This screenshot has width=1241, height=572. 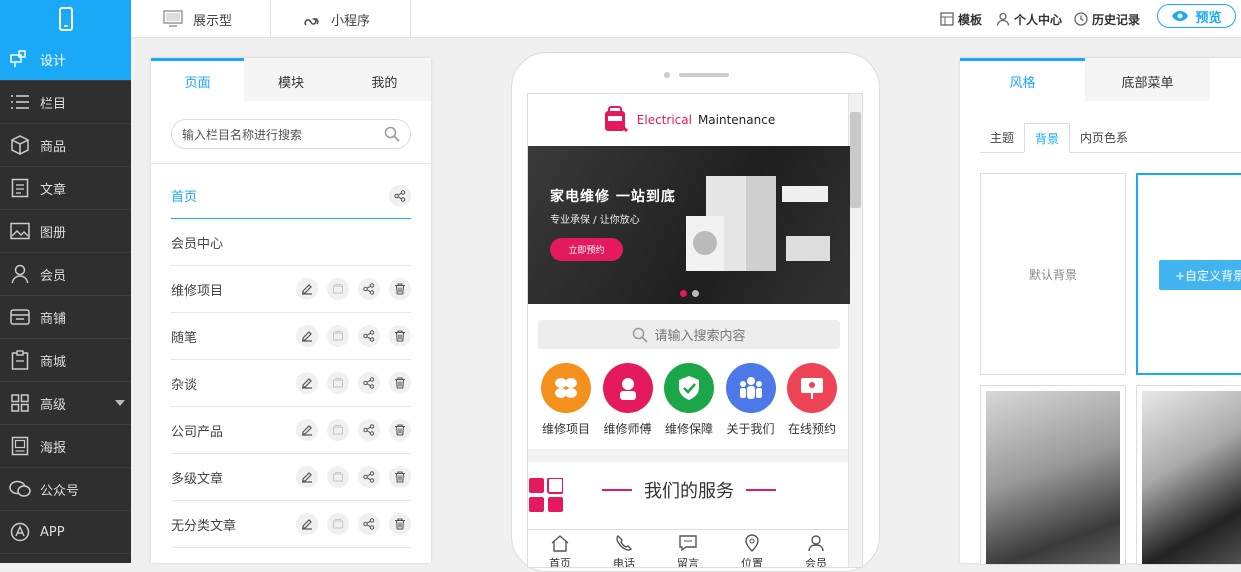 What do you see at coordinates (667, 75) in the screenshot?
I see `camera-dot` at bounding box center [667, 75].